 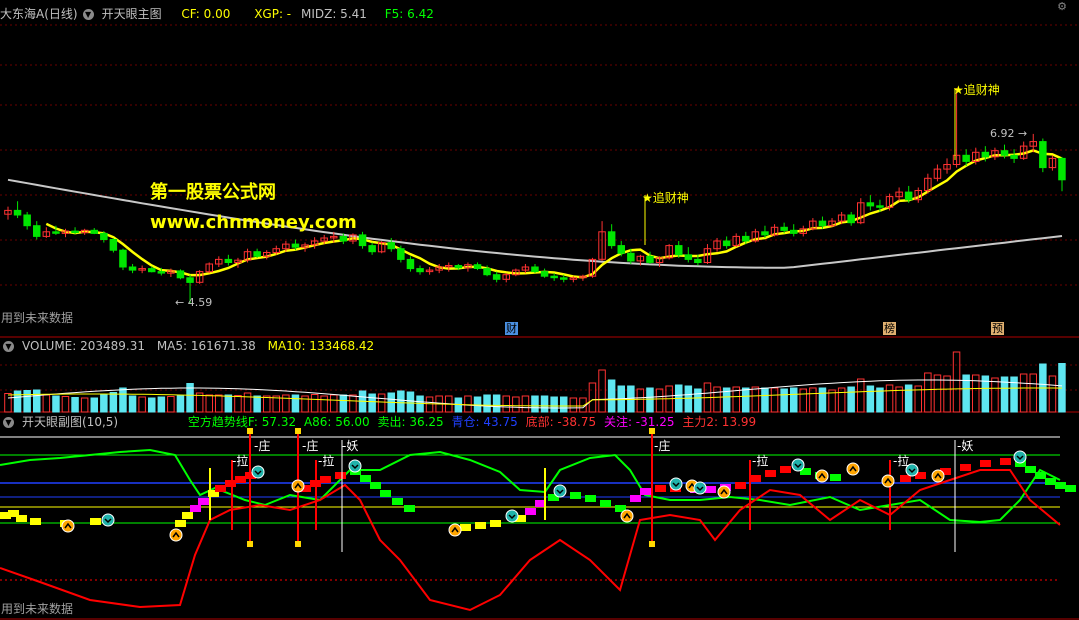 What do you see at coordinates (639, 422) in the screenshot?
I see `watch-value: 关注: -31.25` at bounding box center [639, 422].